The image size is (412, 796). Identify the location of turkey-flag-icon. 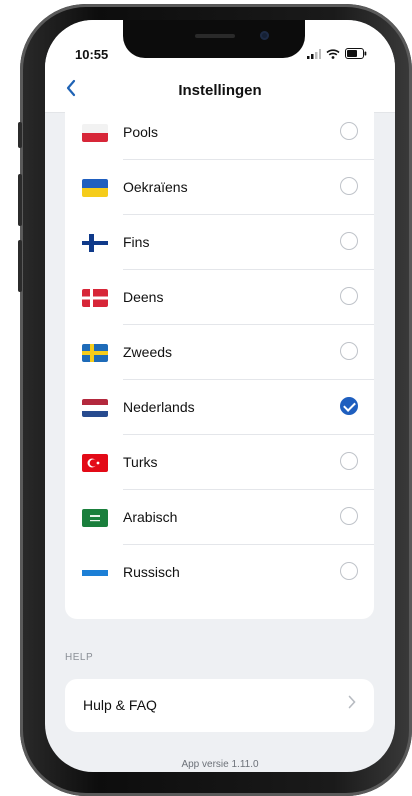
(95, 463).